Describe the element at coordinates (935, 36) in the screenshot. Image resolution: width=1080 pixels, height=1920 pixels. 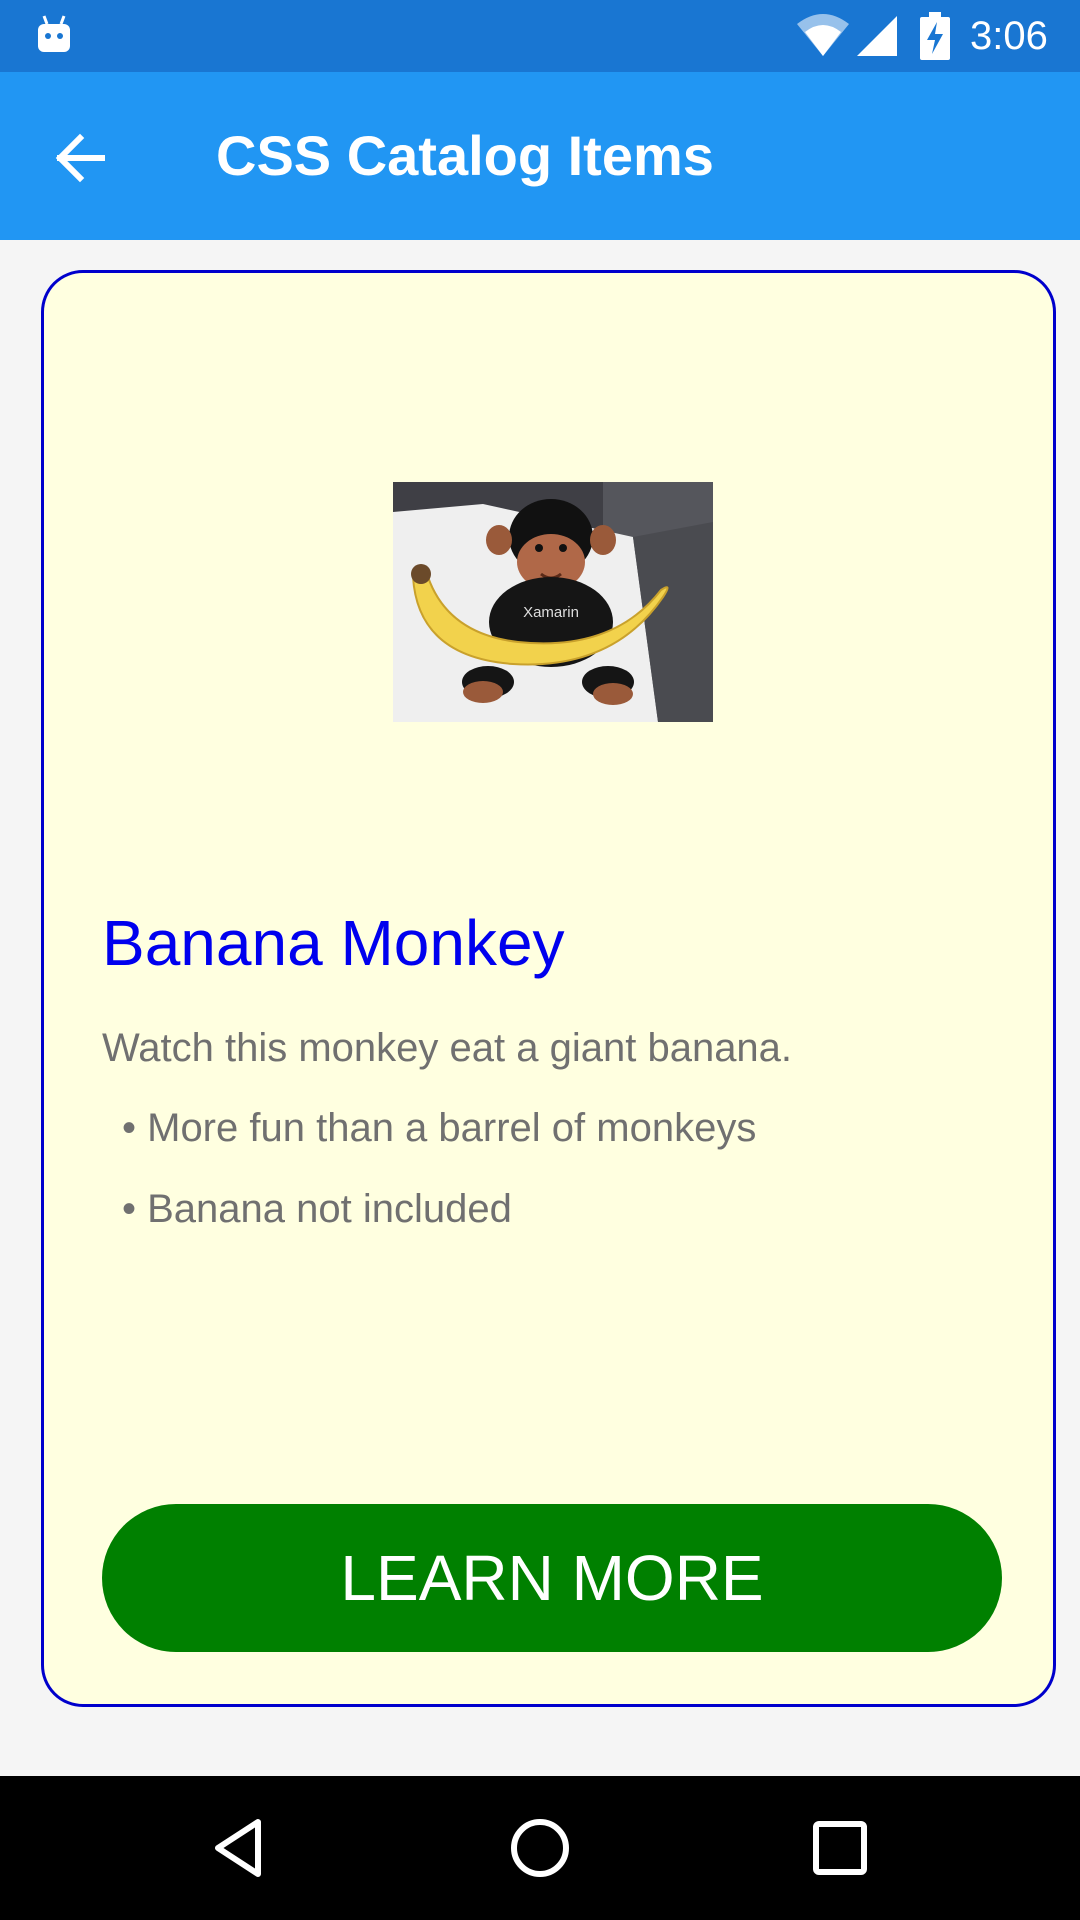
I see `battery-charging-icon` at that location.